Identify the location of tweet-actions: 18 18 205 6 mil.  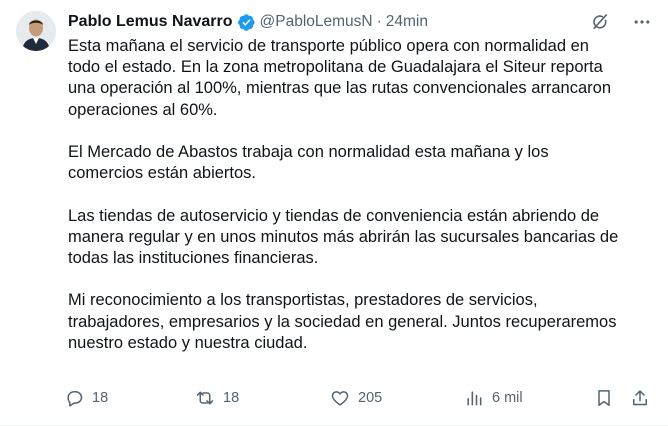
(361, 398).